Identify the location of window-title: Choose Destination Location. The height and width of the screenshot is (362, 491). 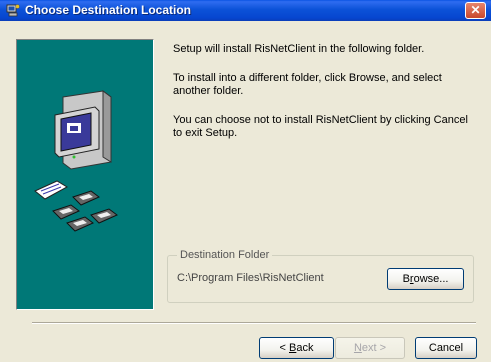
(108, 10).